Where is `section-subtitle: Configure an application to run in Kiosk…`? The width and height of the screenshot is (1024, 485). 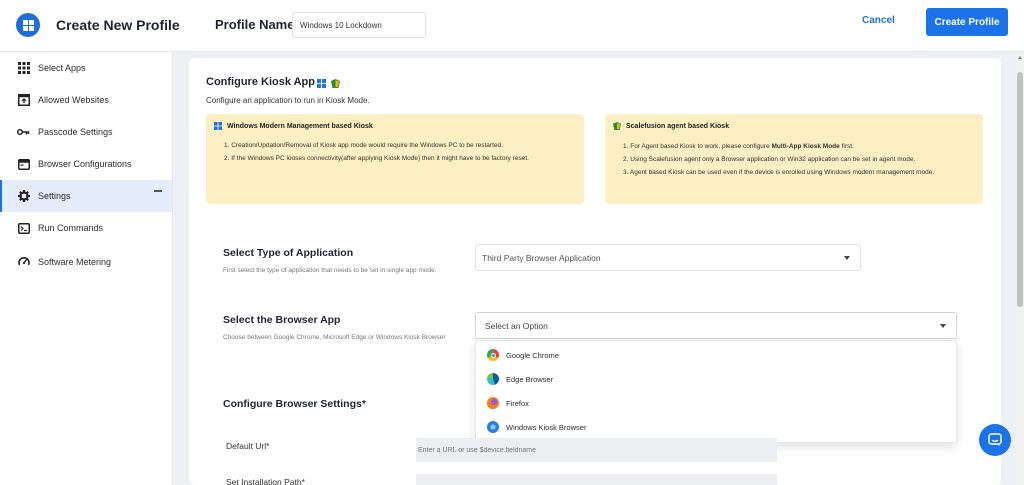 section-subtitle: Configure an application to run in Kiosk… is located at coordinates (288, 100).